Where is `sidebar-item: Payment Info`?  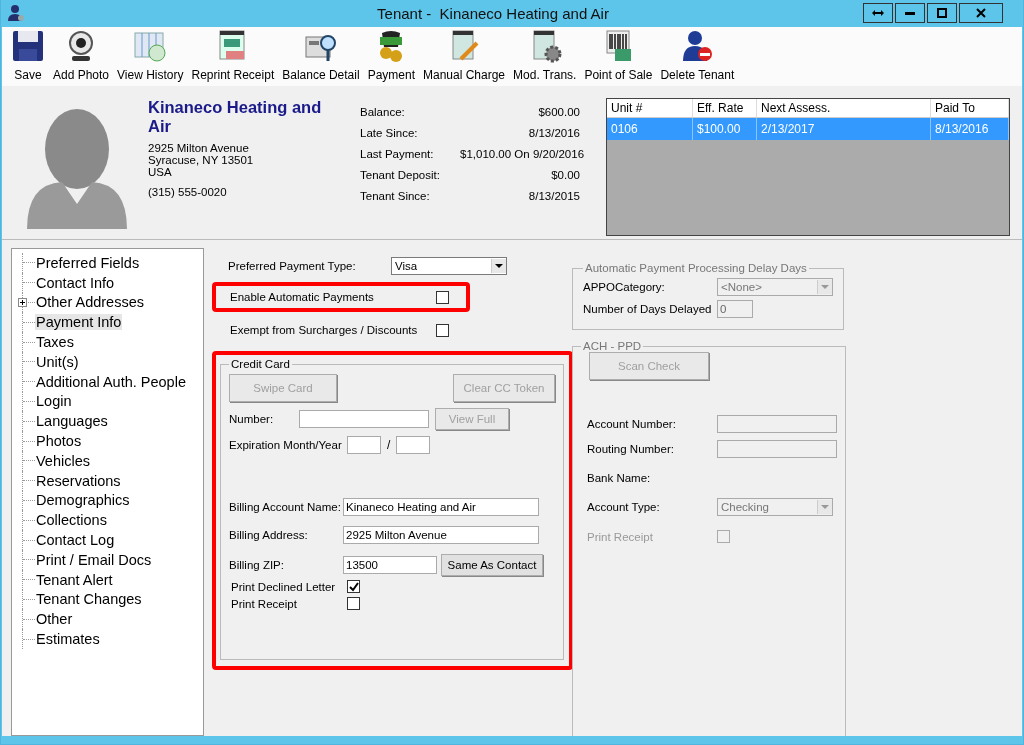
sidebar-item: Payment Info is located at coordinates (79, 322).